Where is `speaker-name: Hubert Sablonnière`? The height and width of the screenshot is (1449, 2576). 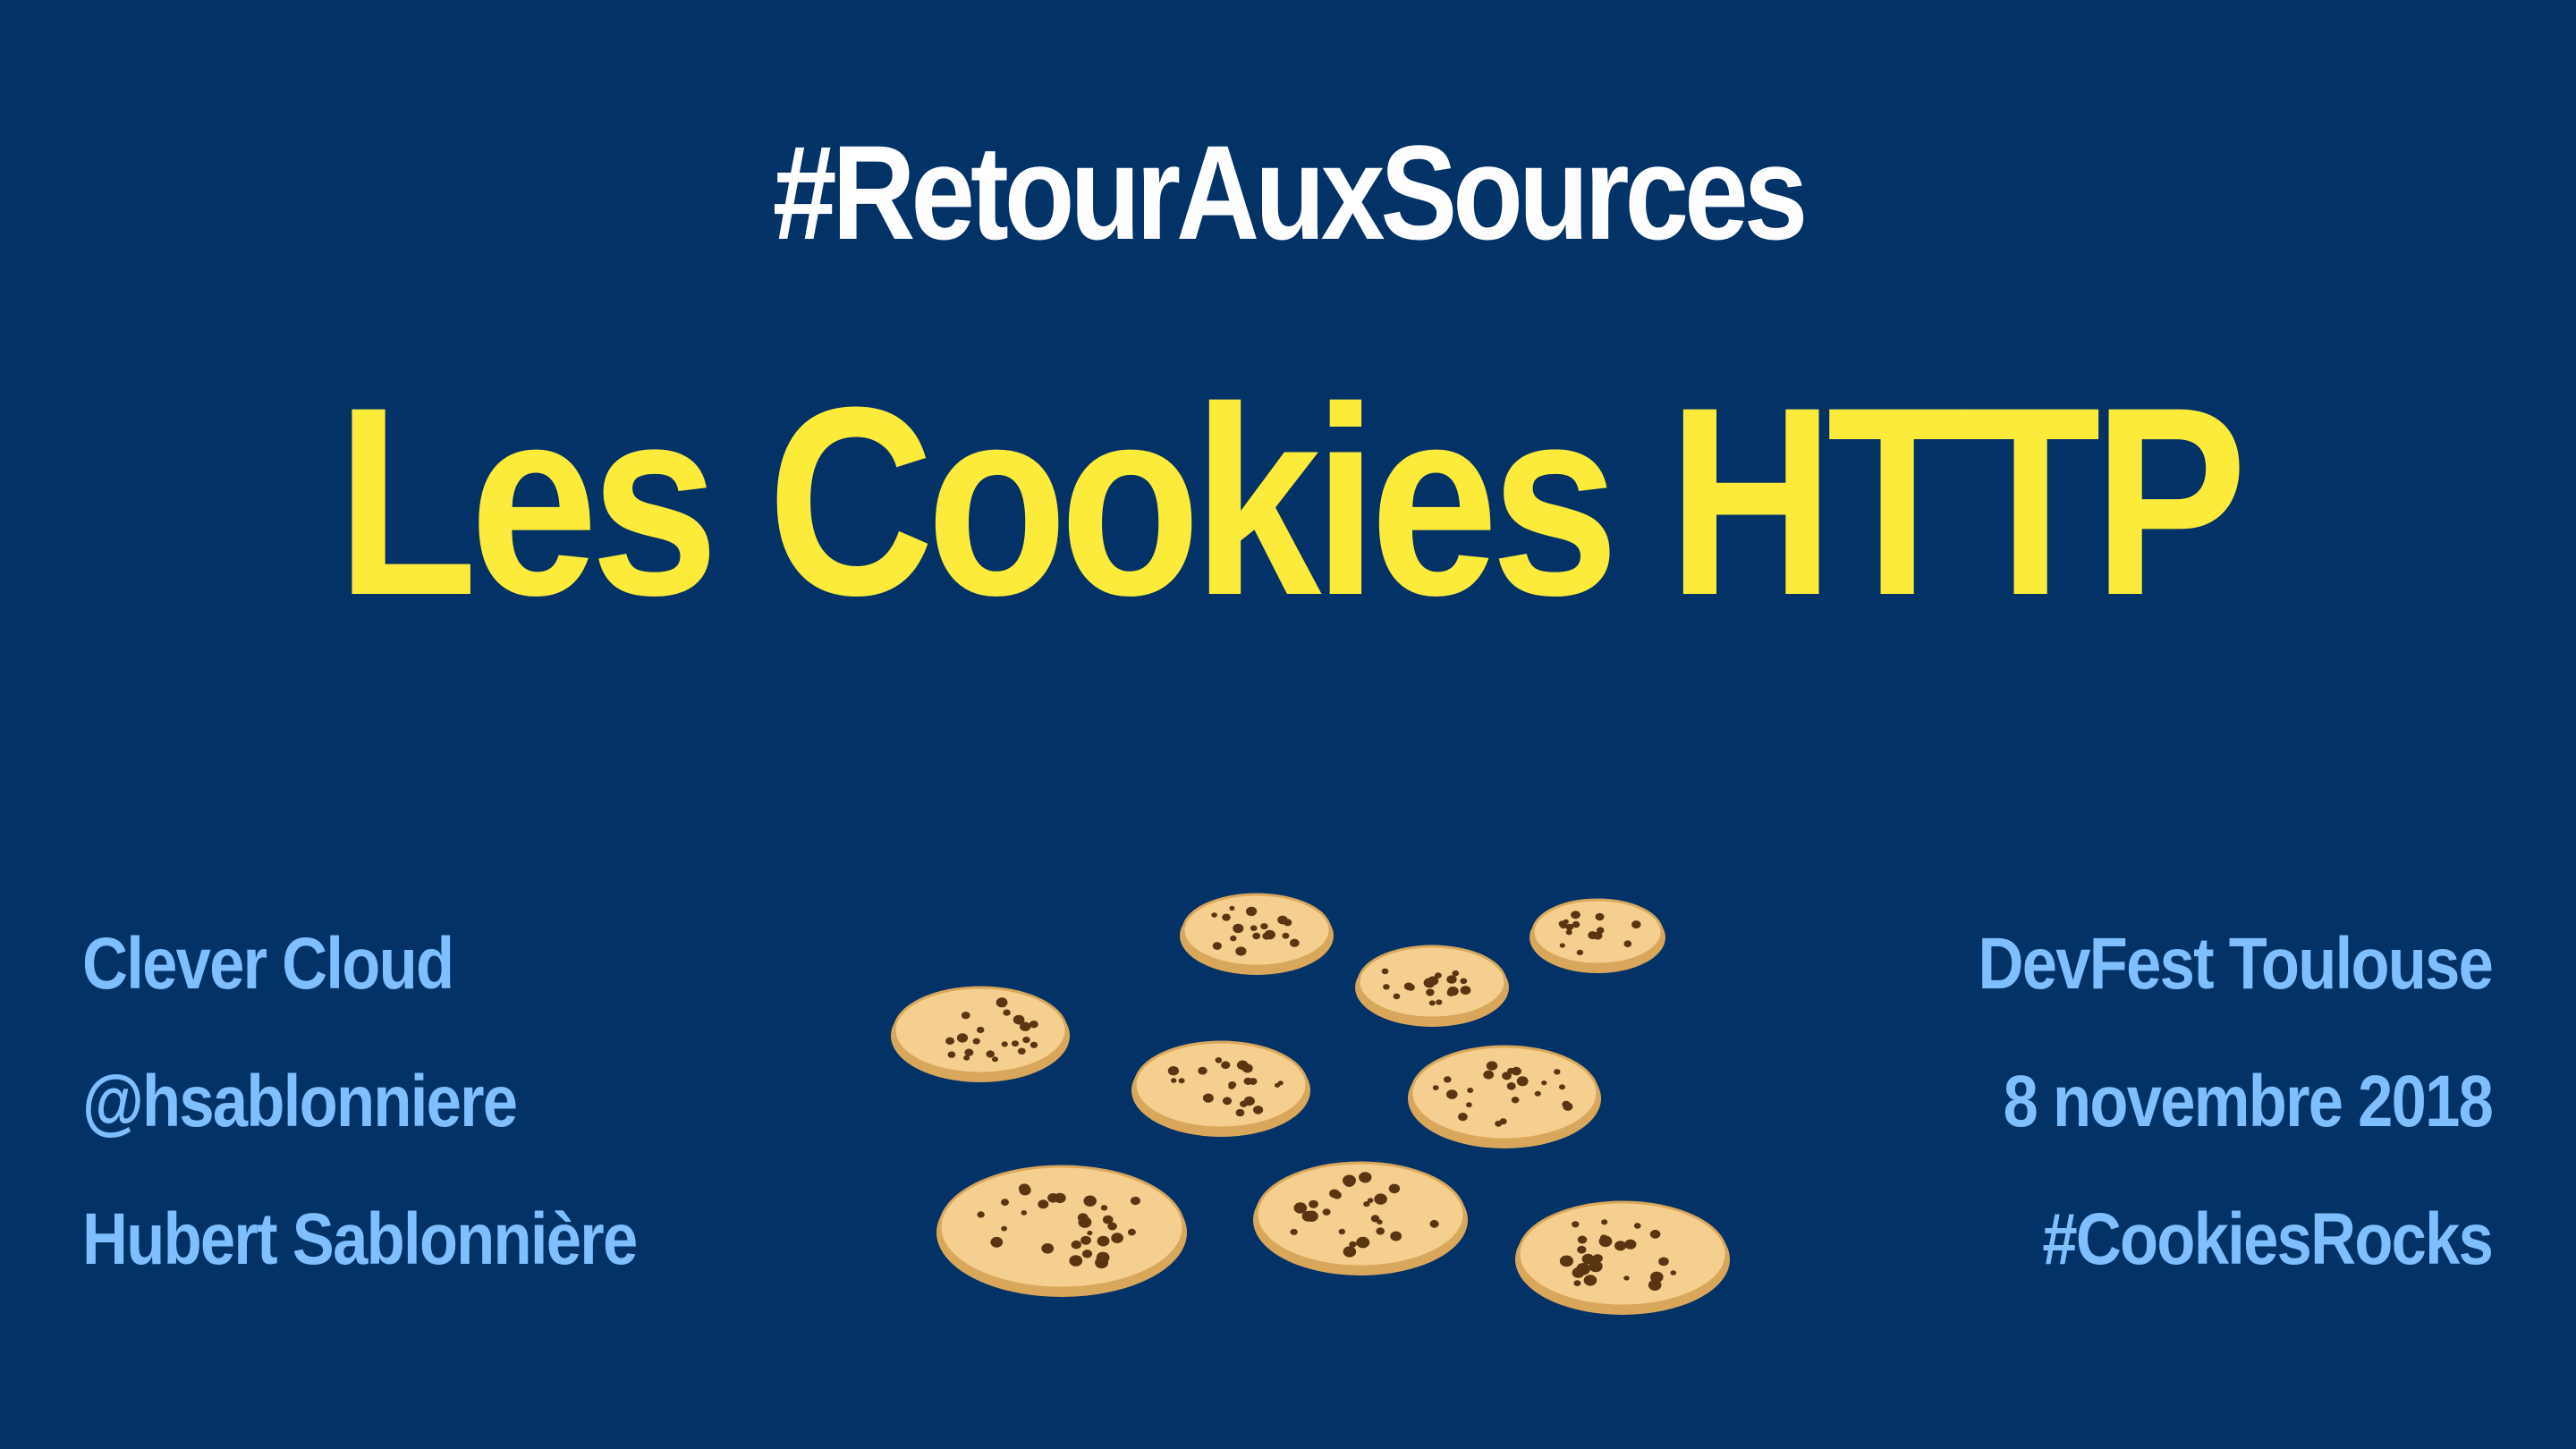
speaker-name: Hubert Sablonnière is located at coordinates (360, 1239).